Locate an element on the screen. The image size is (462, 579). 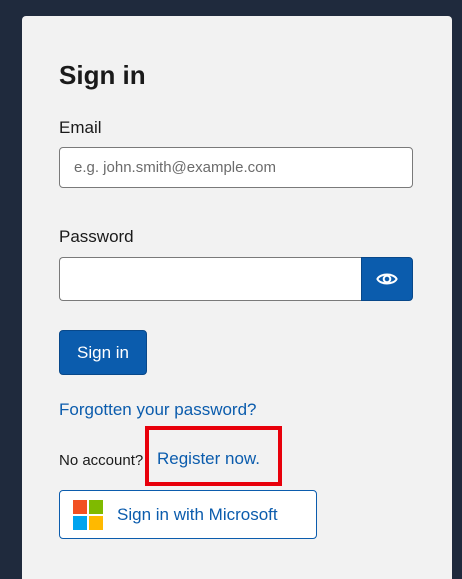
signin-with-microsoft-button: Sign in with Microsoft is located at coordinates (188, 514).